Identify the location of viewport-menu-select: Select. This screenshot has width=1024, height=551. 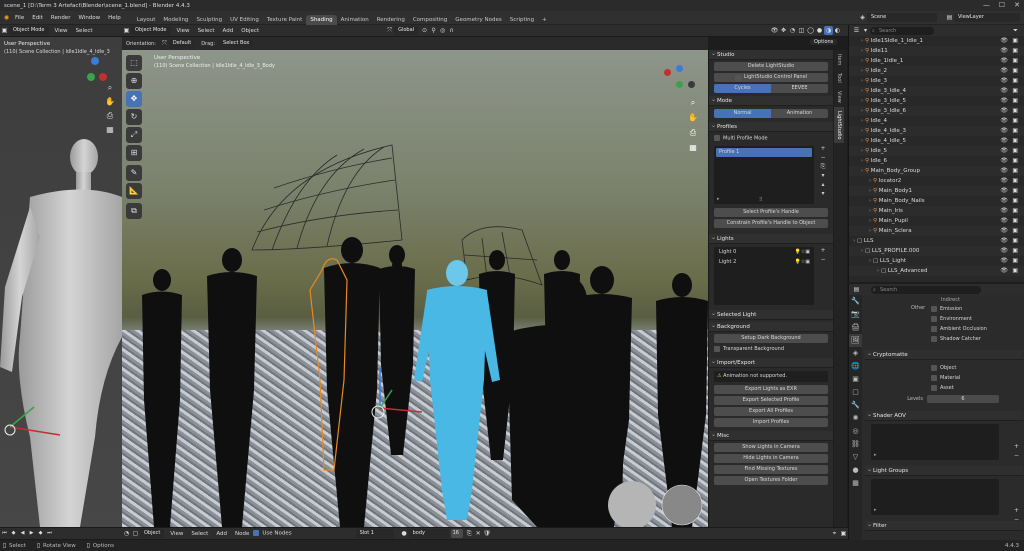
(206, 31).